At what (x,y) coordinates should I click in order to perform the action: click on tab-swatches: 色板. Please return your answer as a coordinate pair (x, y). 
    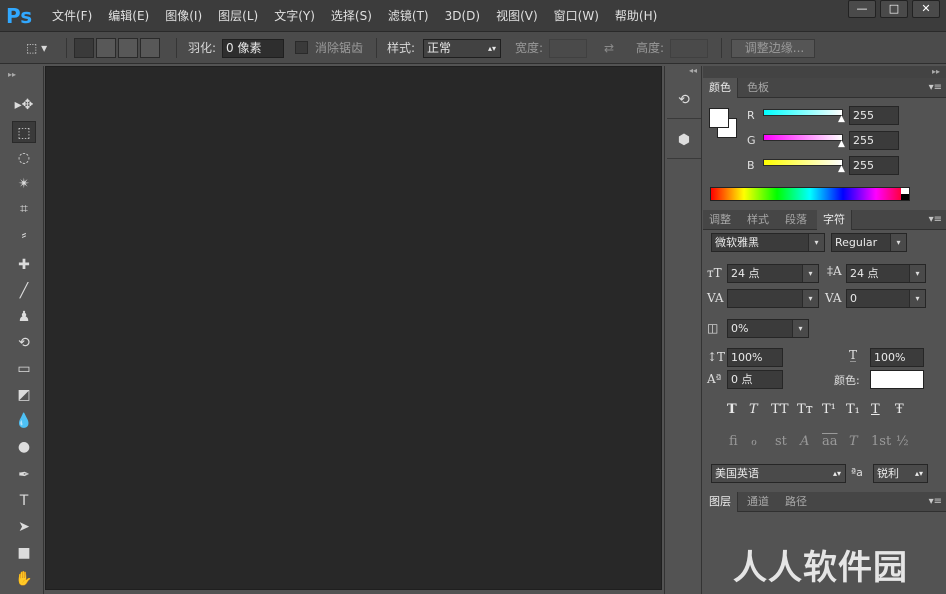
    Looking at the image, I should click on (758, 88).